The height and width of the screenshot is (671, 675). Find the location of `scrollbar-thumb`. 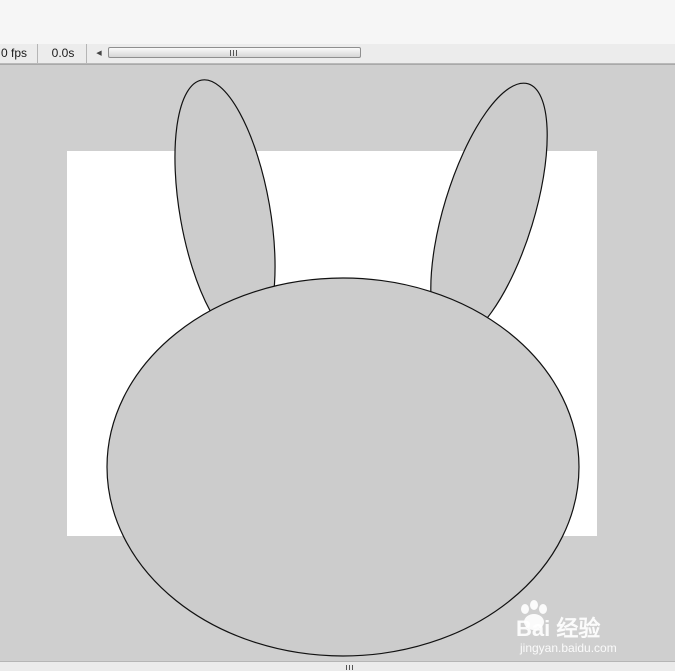

scrollbar-thumb is located at coordinates (234, 52).